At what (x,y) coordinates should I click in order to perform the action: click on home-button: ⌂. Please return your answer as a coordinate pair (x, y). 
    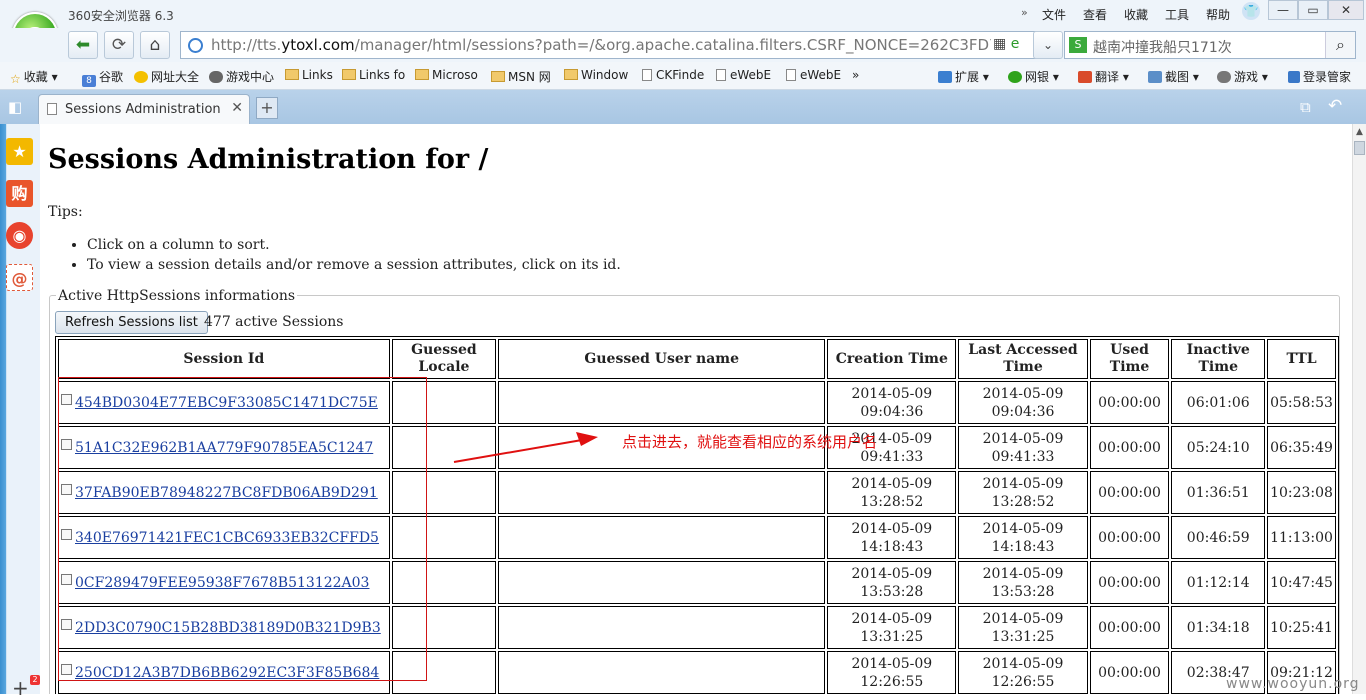
    Looking at the image, I should click on (155, 45).